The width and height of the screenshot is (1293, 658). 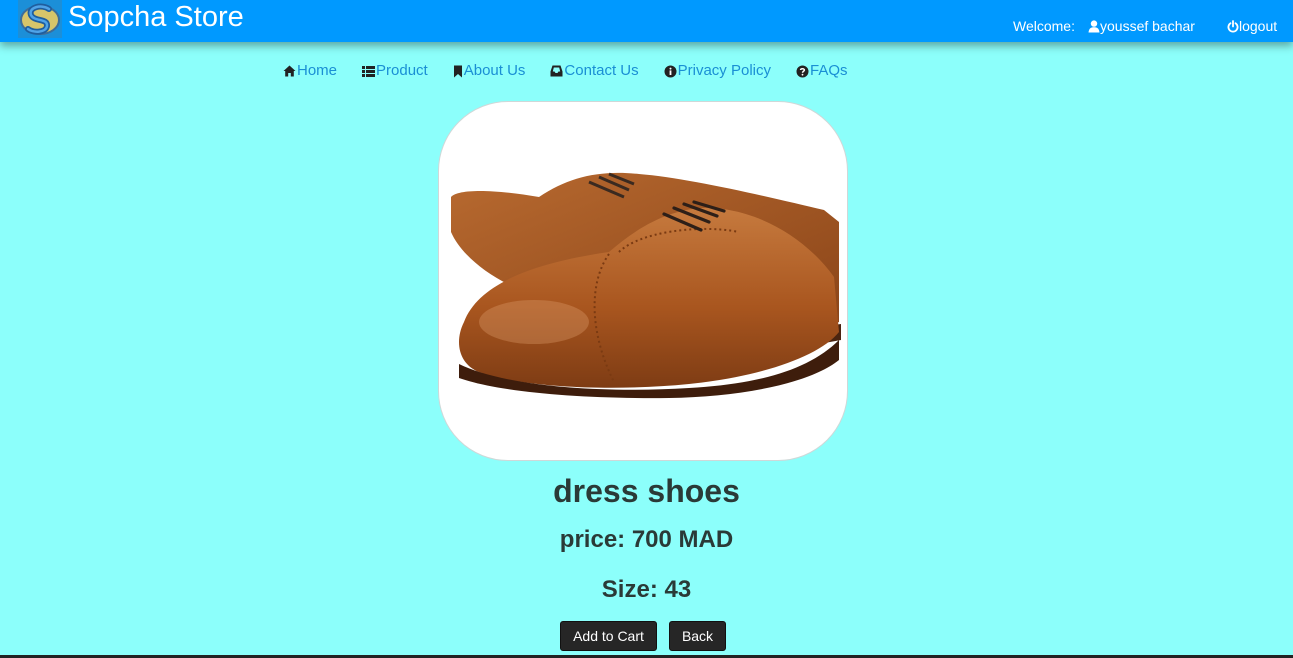 I want to click on nav-item-home: Home, so click(x=310, y=71).